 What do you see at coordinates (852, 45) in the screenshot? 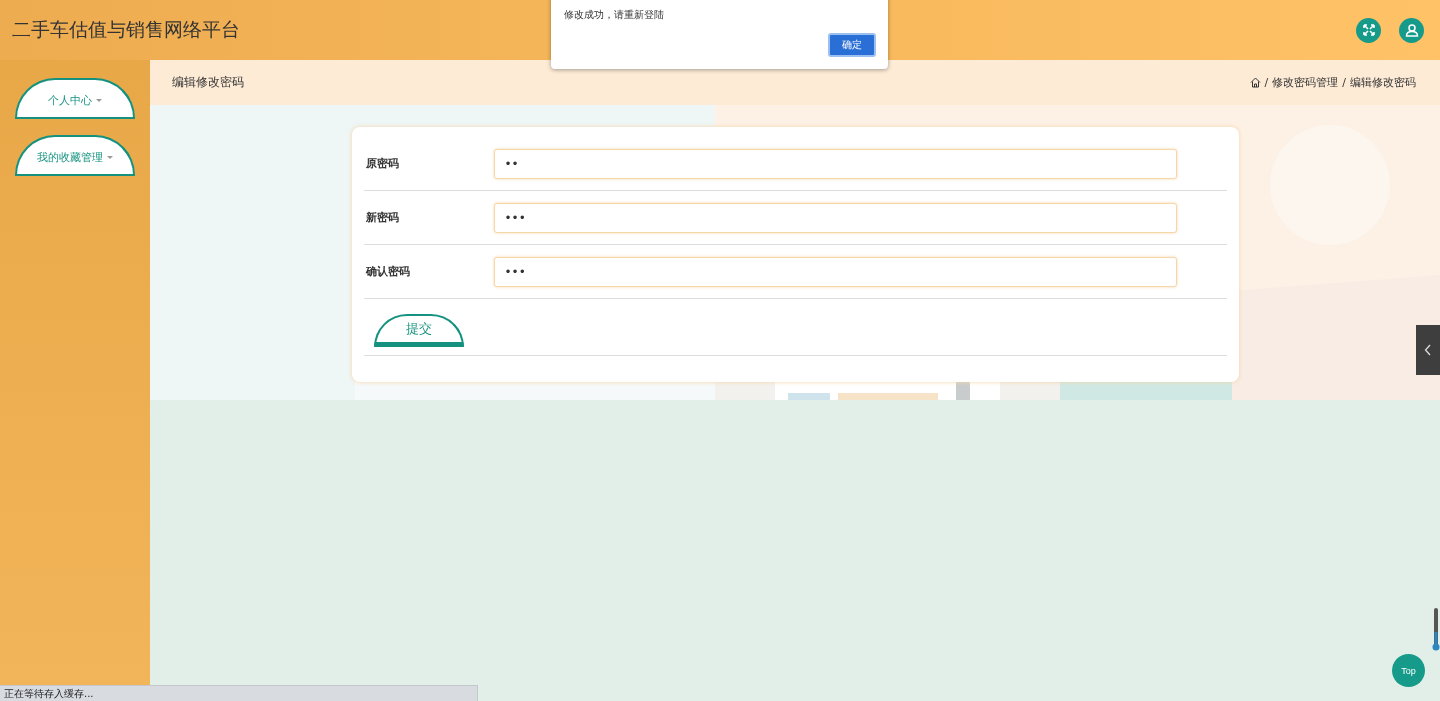
I see `ok-button: 确定` at bounding box center [852, 45].